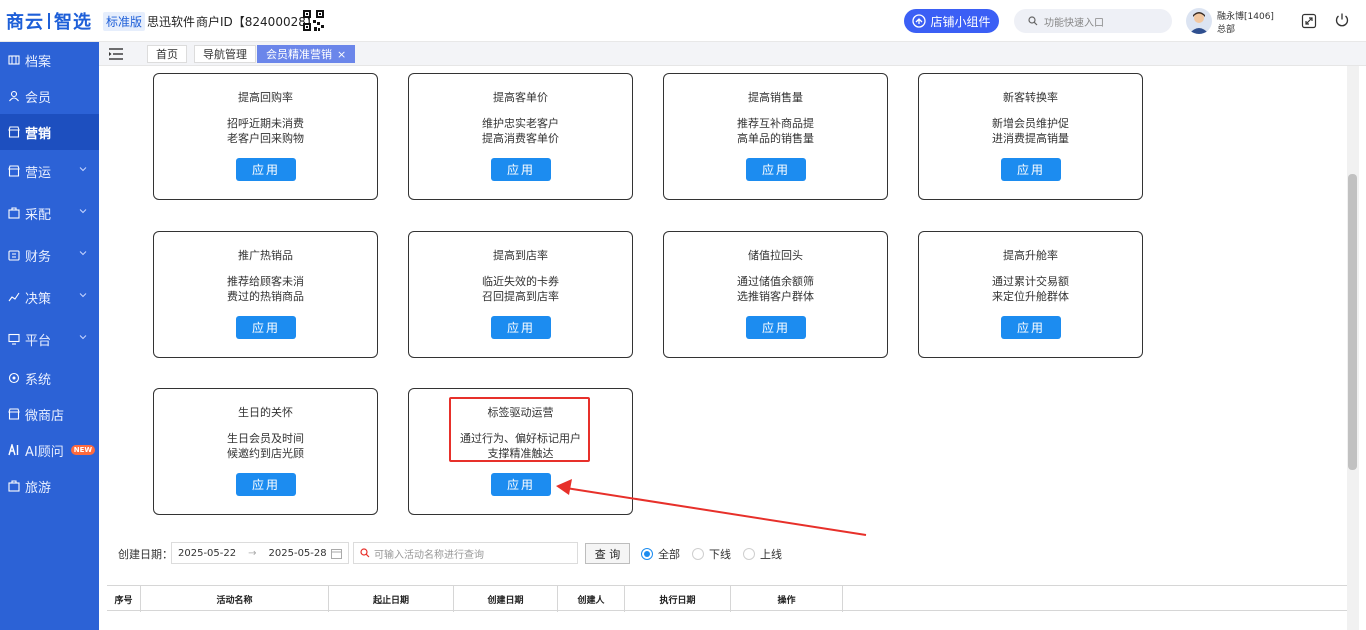 Image resolution: width=1366 pixels, height=630 pixels. What do you see at coordinates (787, 599) in the screenshot?
I see `column-header: 操作` at bounding box center [787, 599].